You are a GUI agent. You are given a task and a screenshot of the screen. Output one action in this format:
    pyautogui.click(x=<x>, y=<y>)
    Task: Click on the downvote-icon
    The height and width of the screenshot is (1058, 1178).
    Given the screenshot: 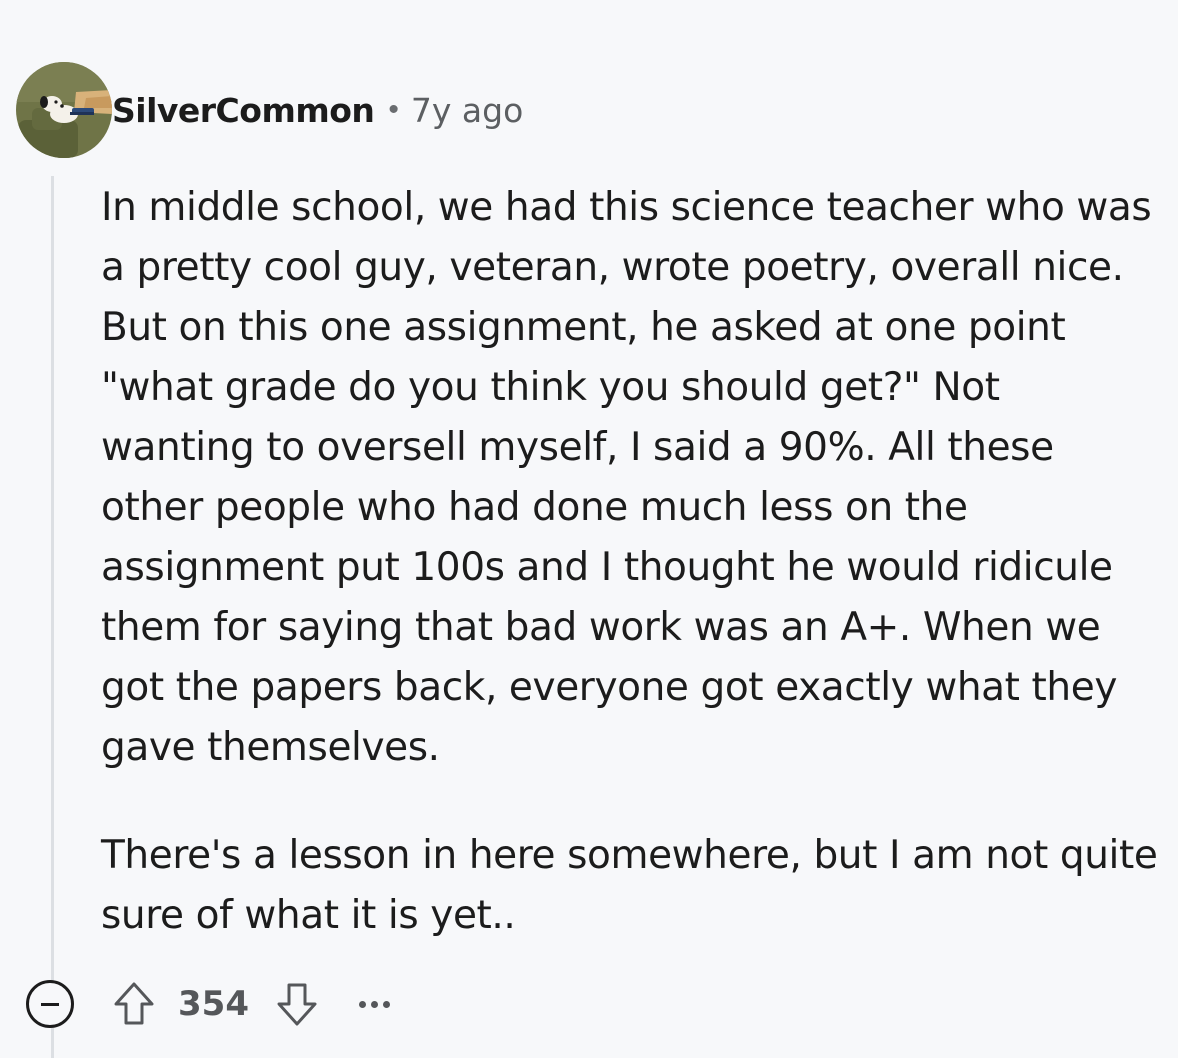 What is the action you would take?
    pyautogui.click(x=297, y=1004)
    